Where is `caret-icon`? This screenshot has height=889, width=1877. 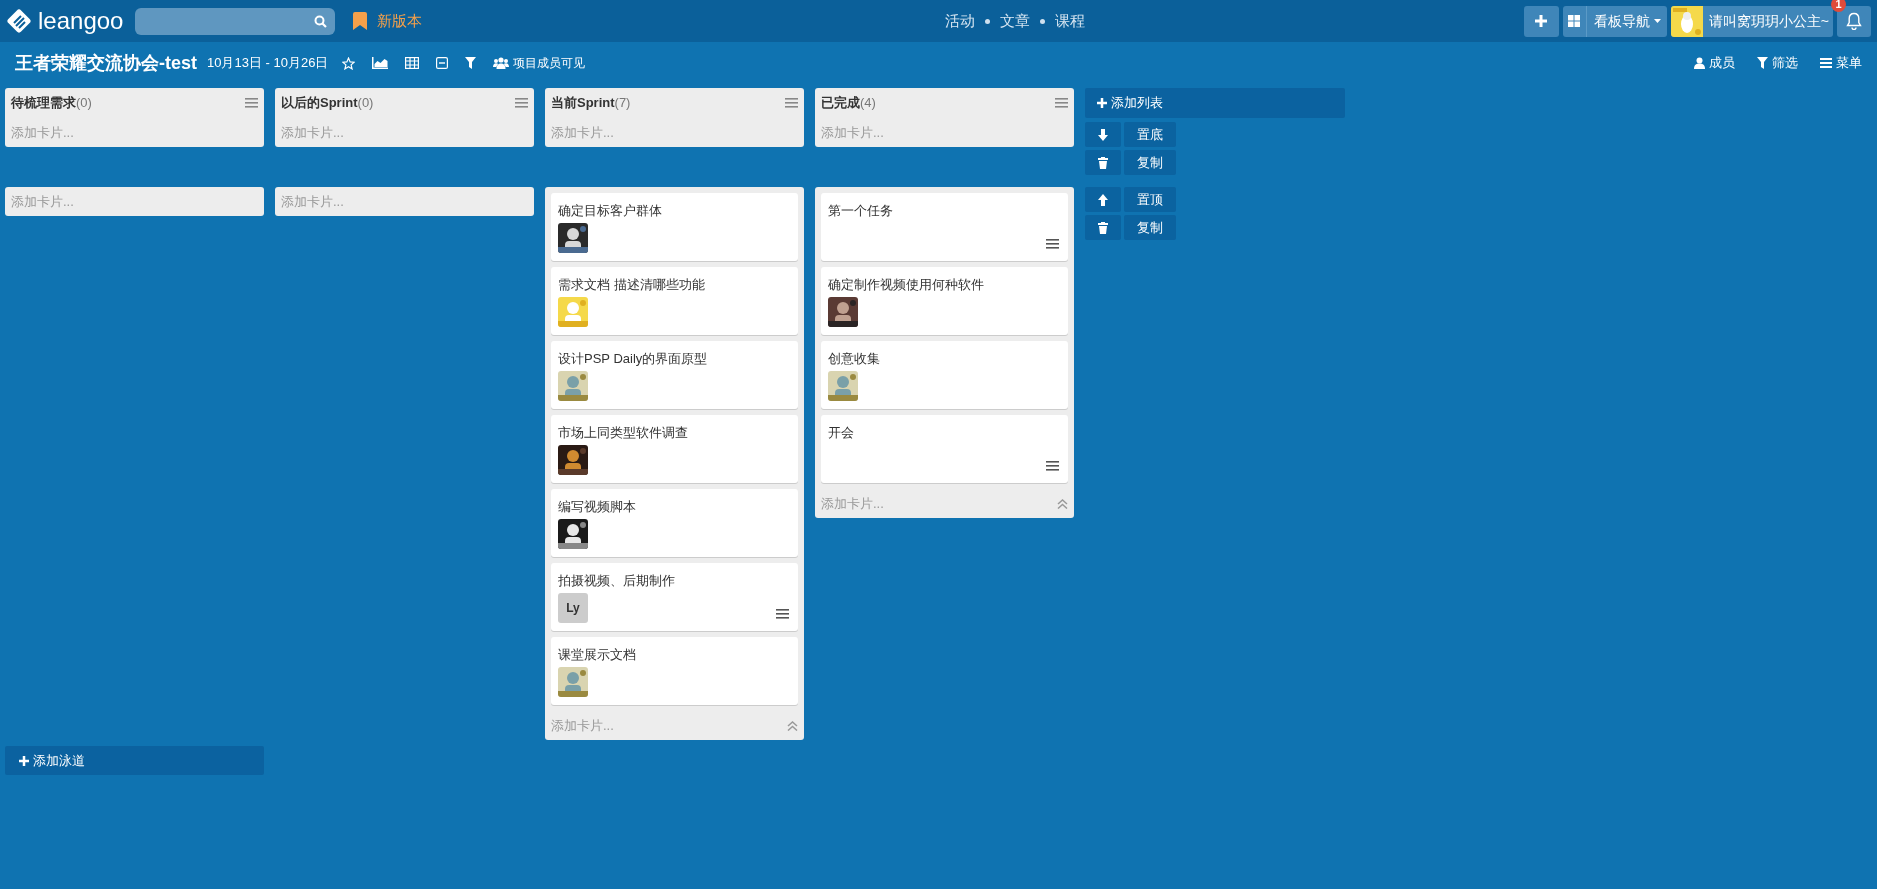 caret-icon is located at coordinates (1657, 21).